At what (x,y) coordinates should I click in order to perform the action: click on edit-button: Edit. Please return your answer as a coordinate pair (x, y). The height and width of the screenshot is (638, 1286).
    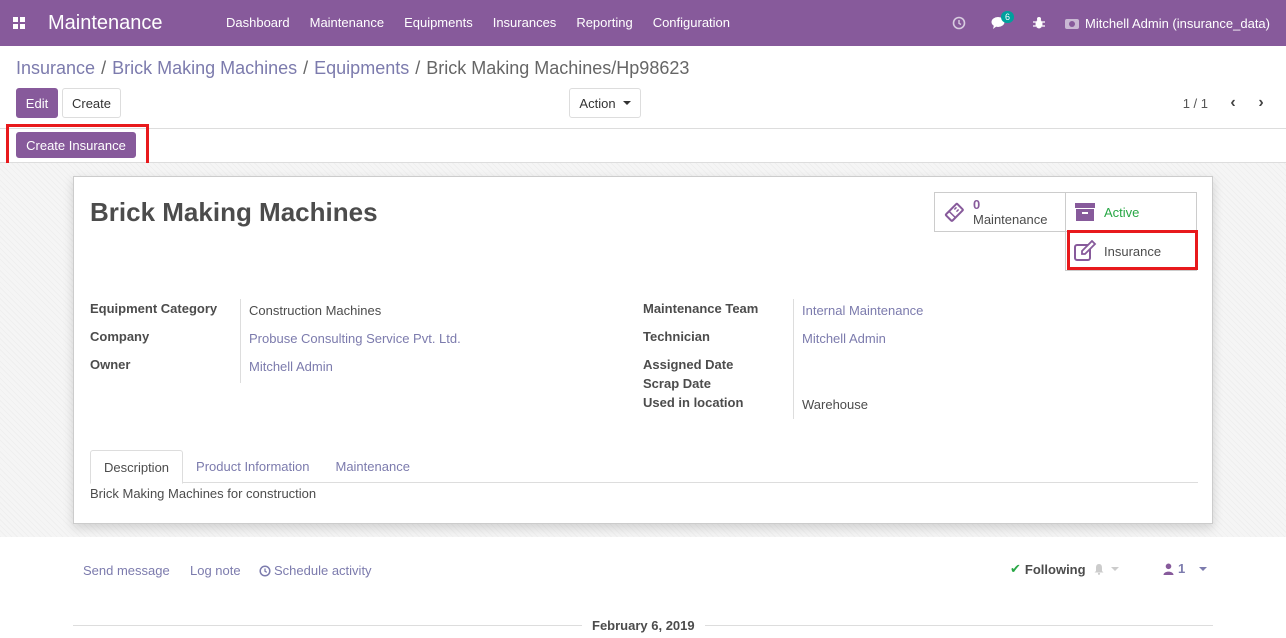
    Looking at the image, I should click on (37, 103).